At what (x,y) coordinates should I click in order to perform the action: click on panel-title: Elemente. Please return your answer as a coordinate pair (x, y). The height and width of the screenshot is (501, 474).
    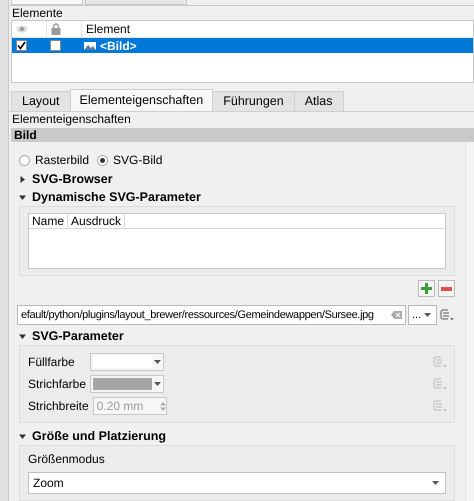
    Looking at the image, I should click on (37, 13).